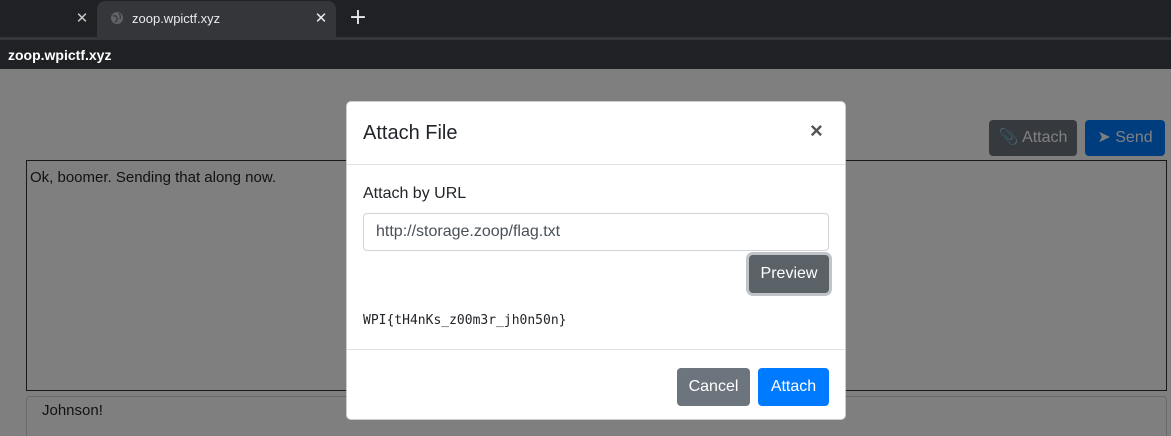 The height and width of the screenshot is (436, 1171). Describe the element at coordinates (358, 18) in the screenshot. I see `new-tab-button: +` at that location.